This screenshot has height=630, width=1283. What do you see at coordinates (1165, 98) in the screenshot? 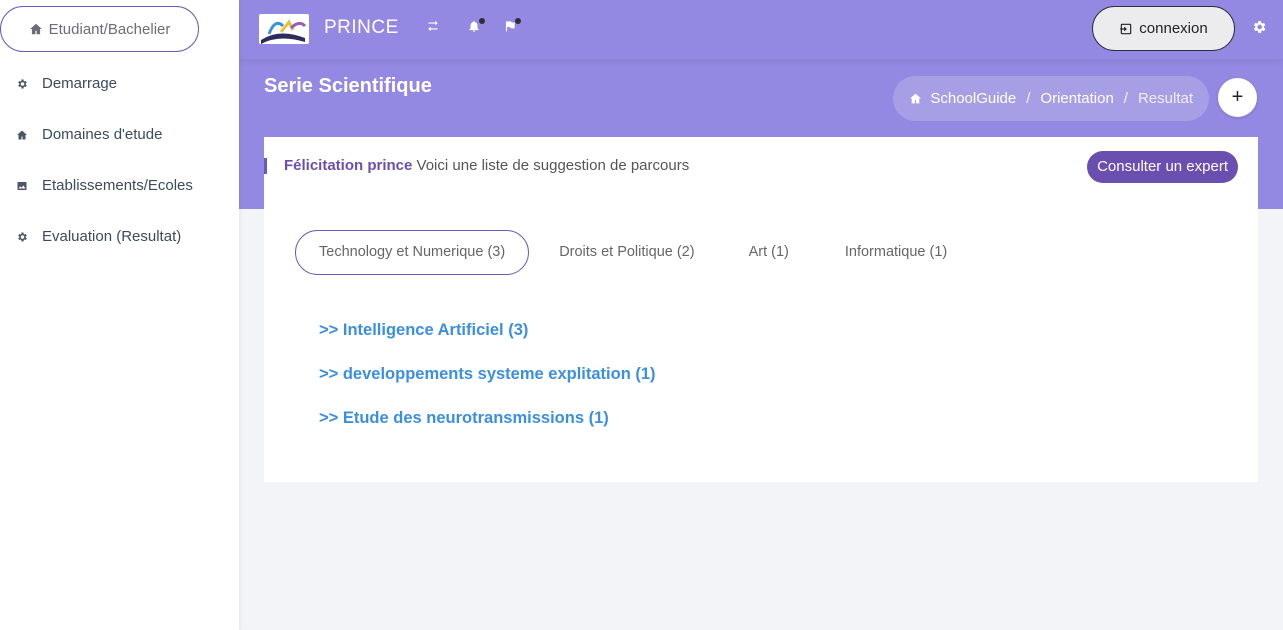
I see `breadcrumb-item-resultat: Resultat` at bounding box center [1165, 98].